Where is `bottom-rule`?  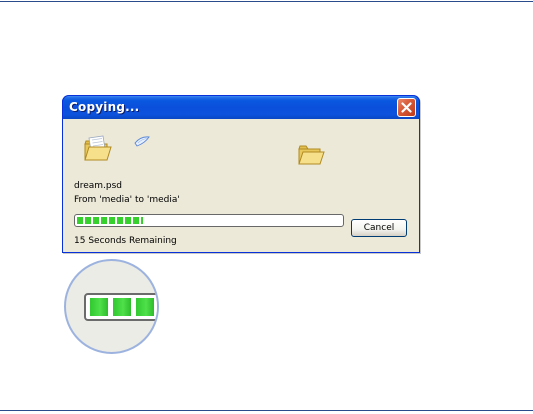
bottom-rule is located at coordinates (266, 410).